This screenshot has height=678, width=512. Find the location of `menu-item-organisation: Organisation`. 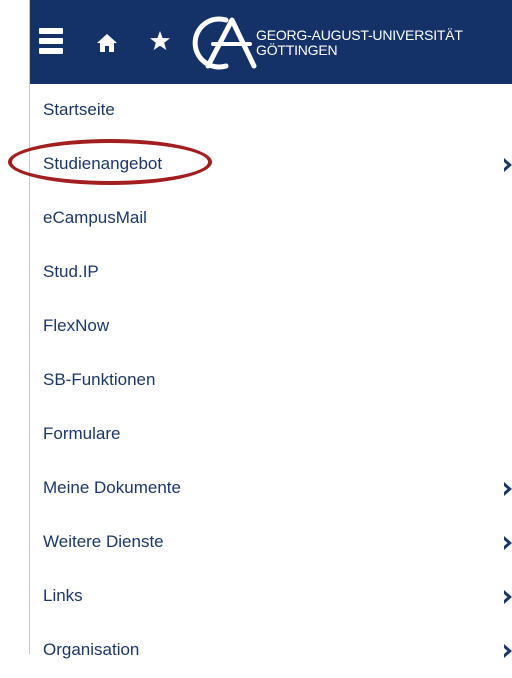

menu-item-organisation: Organisation is located at coordinates (271, 651).